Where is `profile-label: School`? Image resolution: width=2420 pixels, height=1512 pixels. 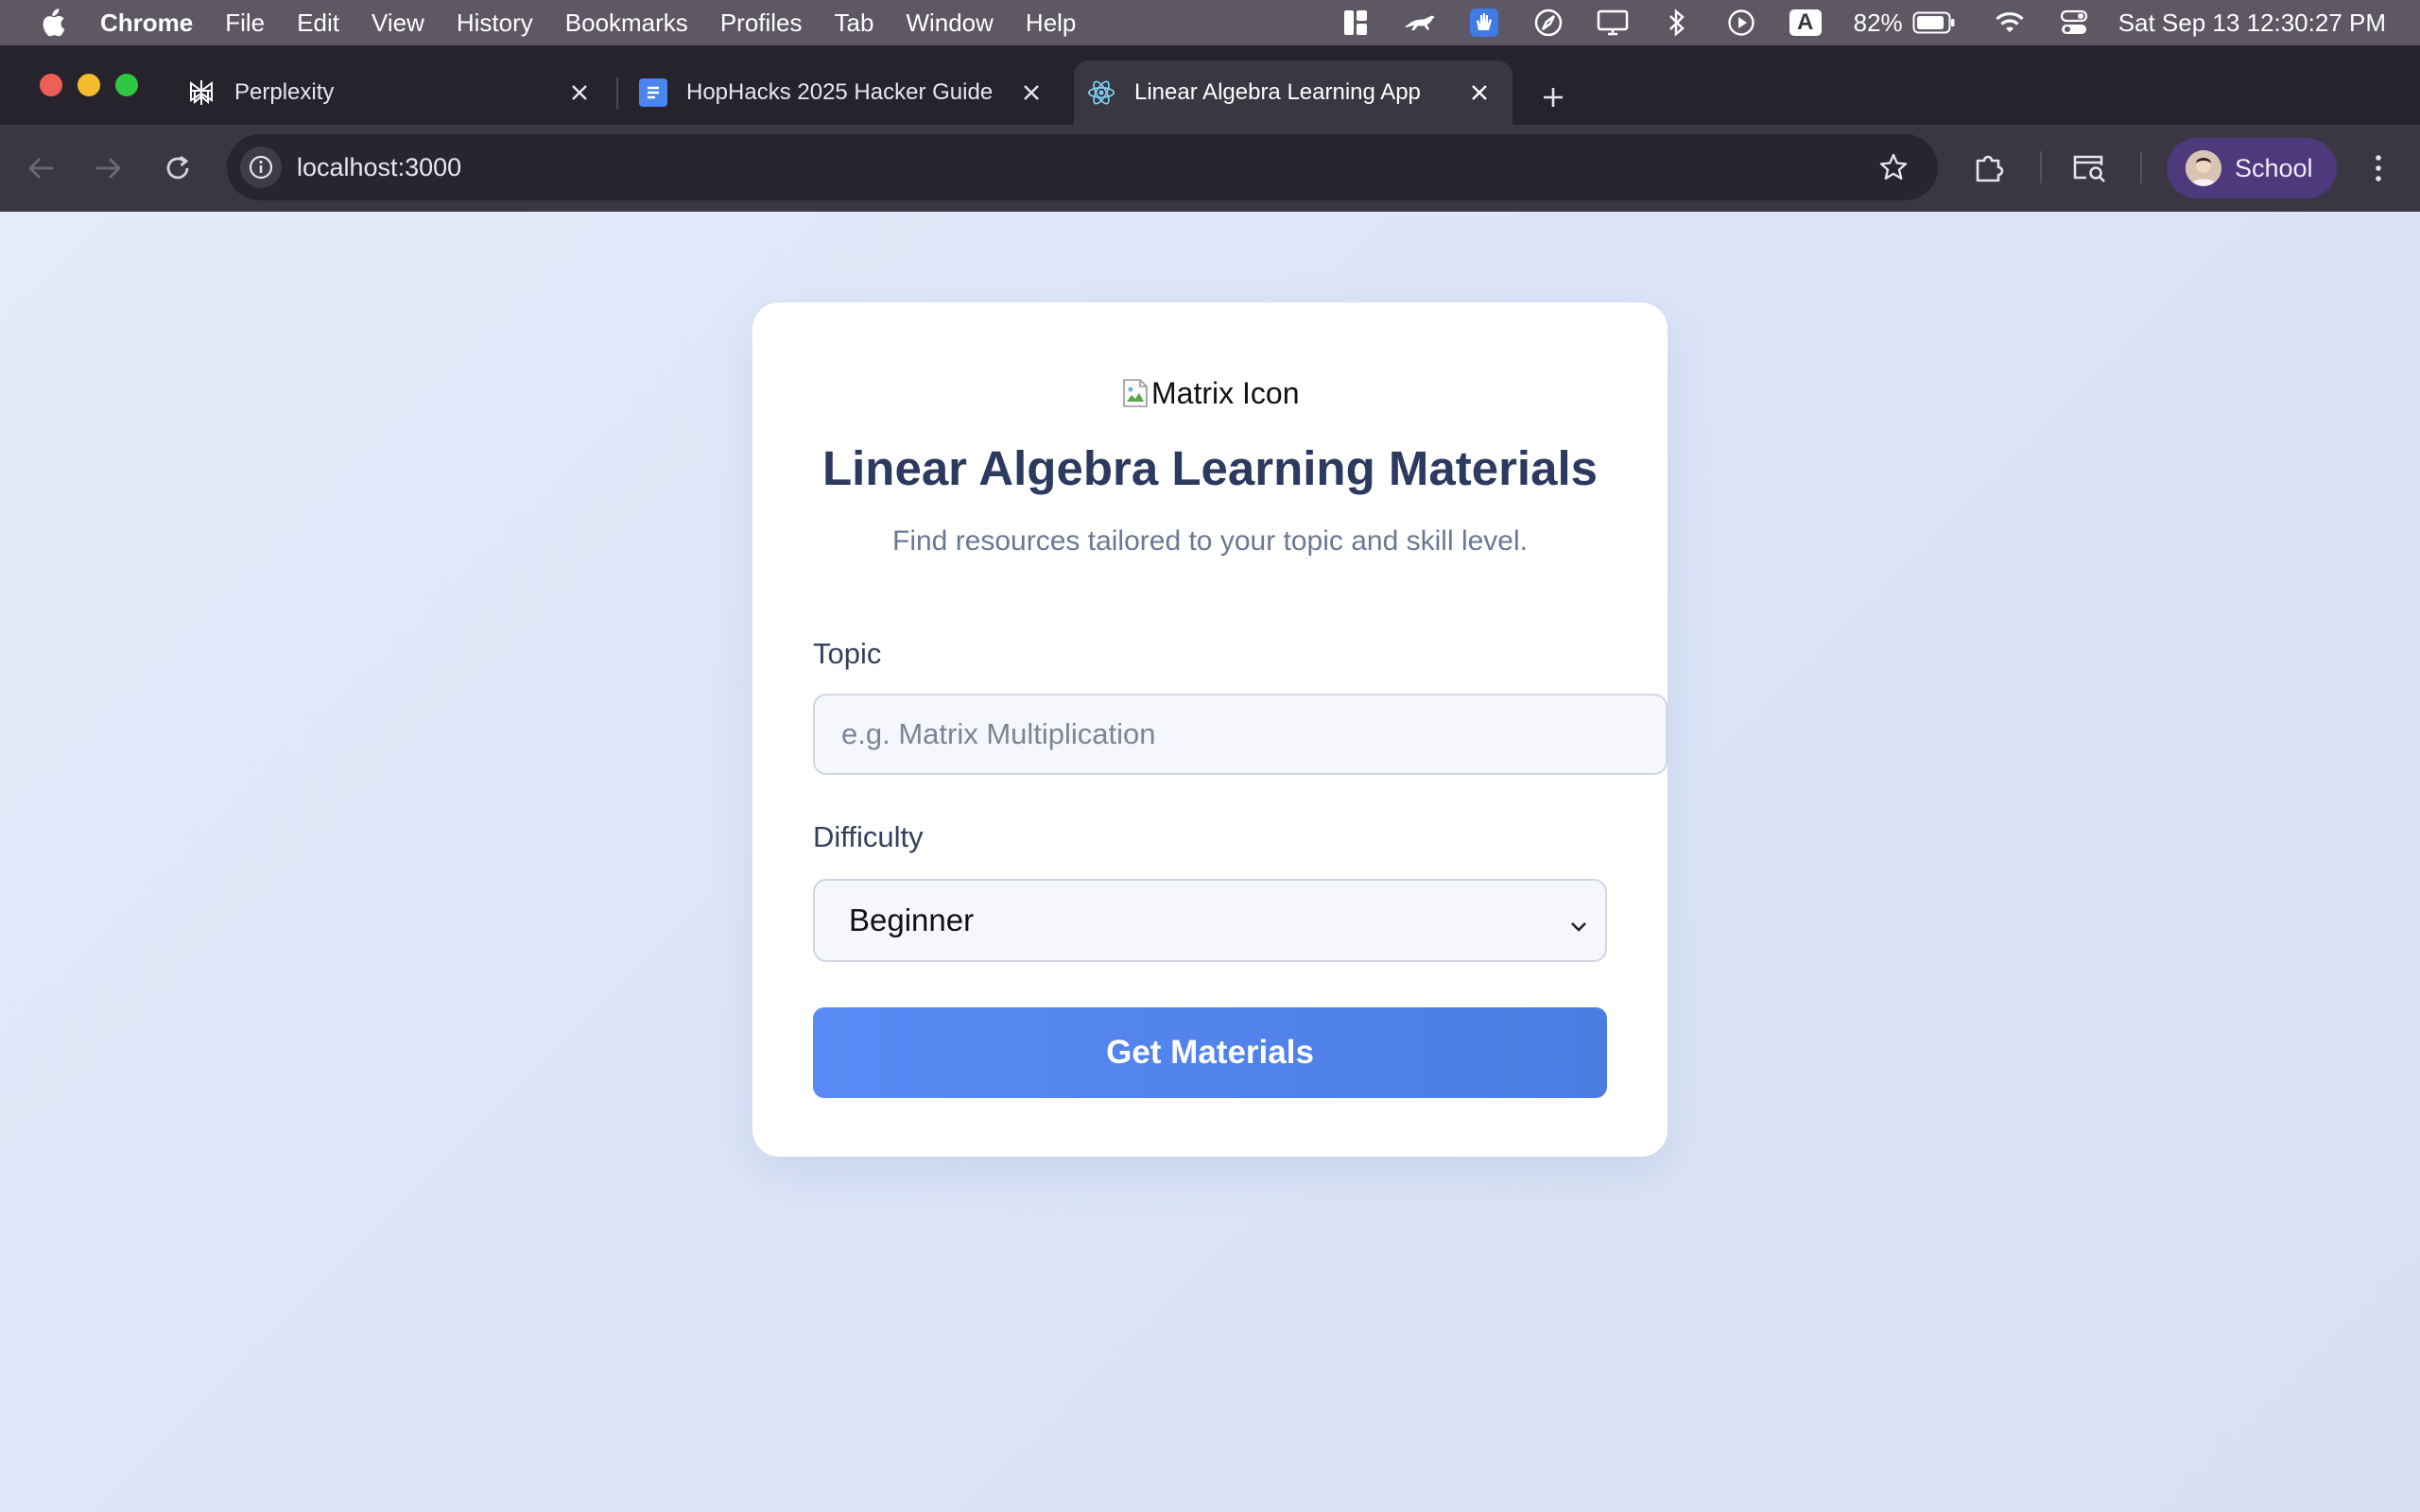 profile-label: School is located at coordinates (2274, 167).